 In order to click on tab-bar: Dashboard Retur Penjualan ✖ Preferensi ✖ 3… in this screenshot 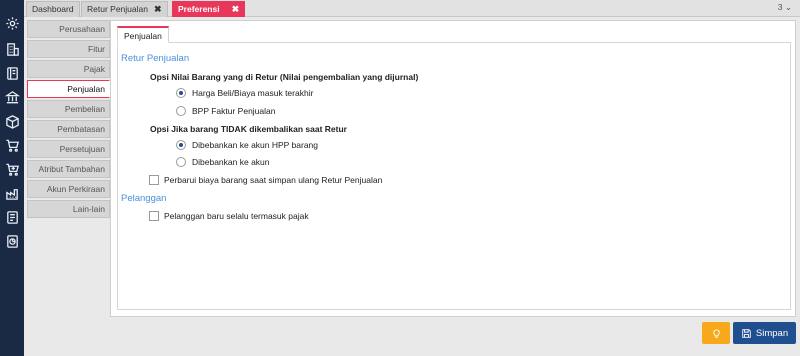, I will do `click(412, 8)`.